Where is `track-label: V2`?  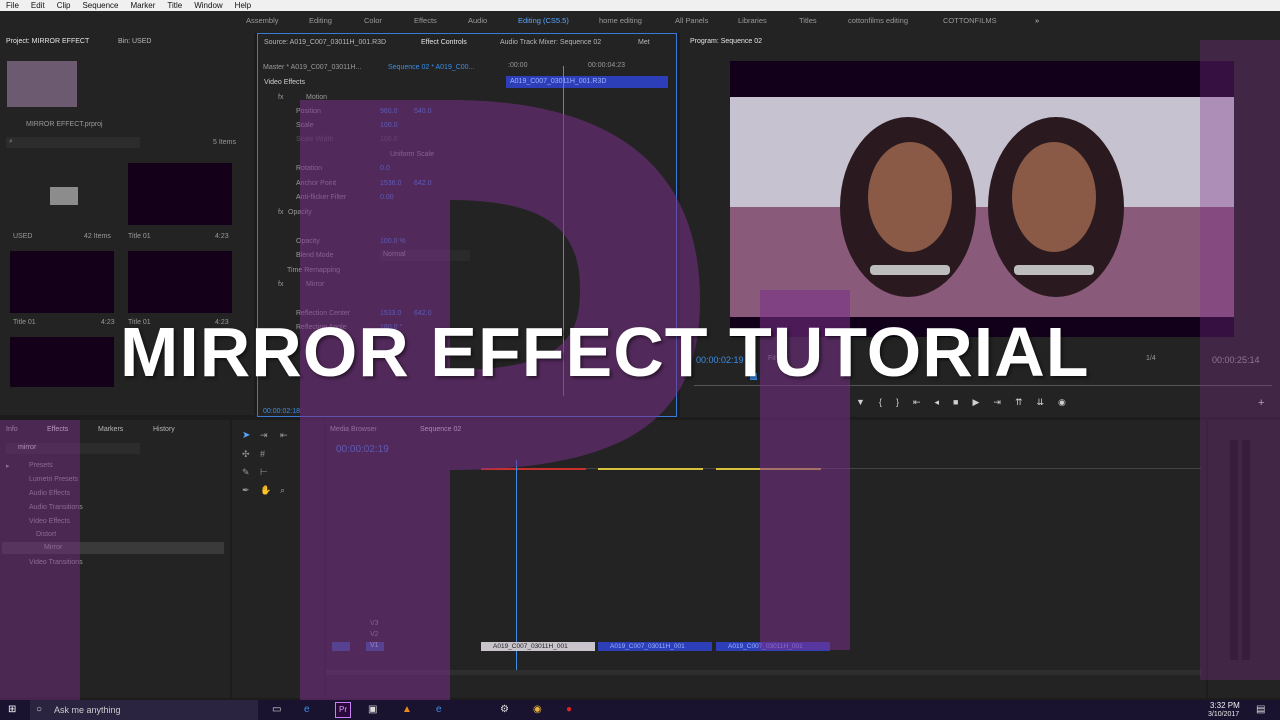 track-label: V2 is located at coordinates (374, 634).